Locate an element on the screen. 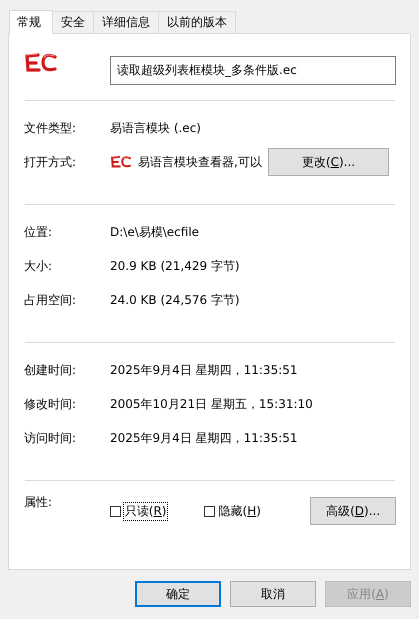  field-label: 修改时间: is located at coordinates (51, 404).